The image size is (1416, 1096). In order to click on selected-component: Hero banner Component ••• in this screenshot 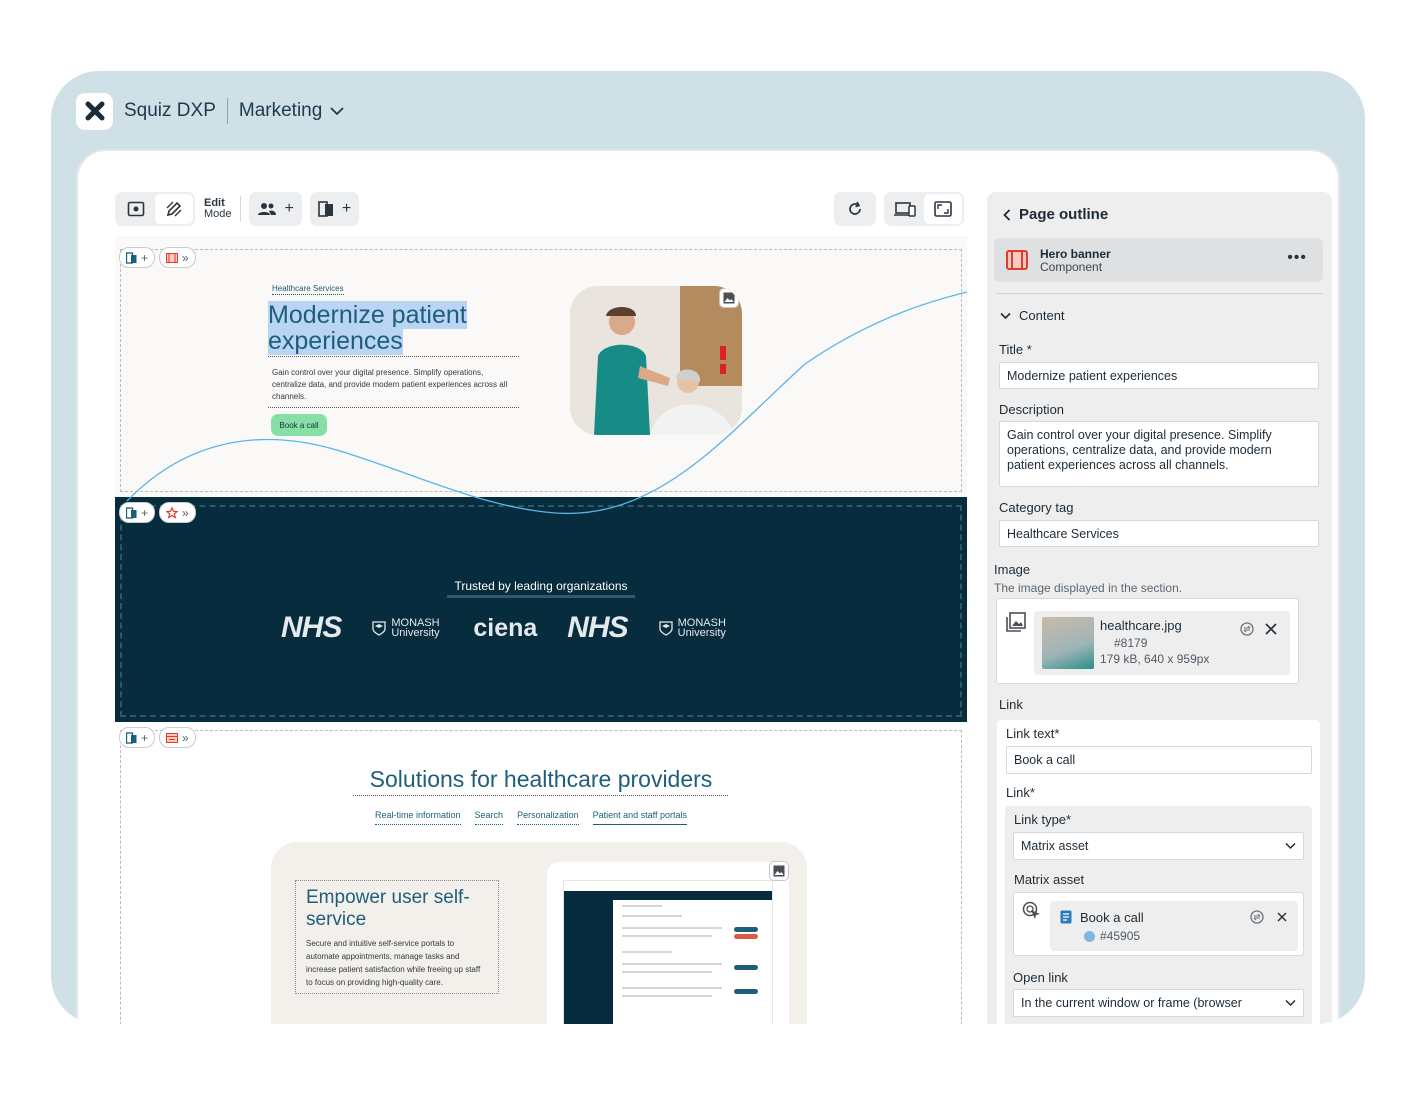, I will do `click(1158, 260)`.